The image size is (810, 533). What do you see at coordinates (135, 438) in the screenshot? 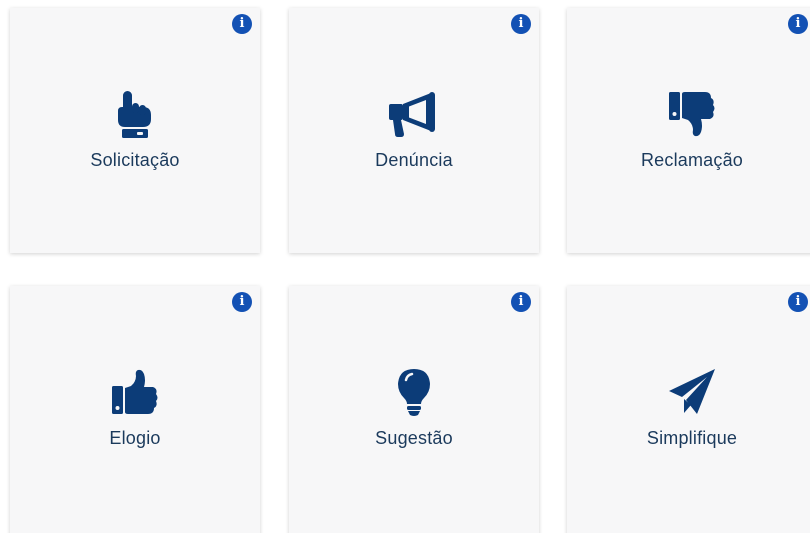
I see `card-label: Elogio` at bounding box center [135, 438].